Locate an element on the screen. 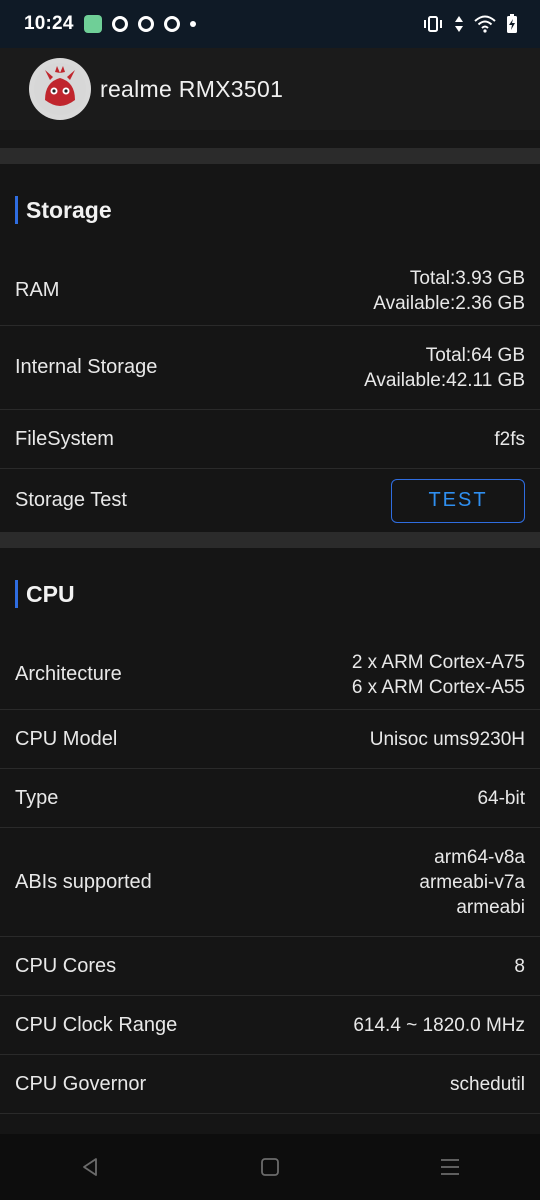  cpu-clock-label: CPU Clock Range is located at coordinates (96, 1024).